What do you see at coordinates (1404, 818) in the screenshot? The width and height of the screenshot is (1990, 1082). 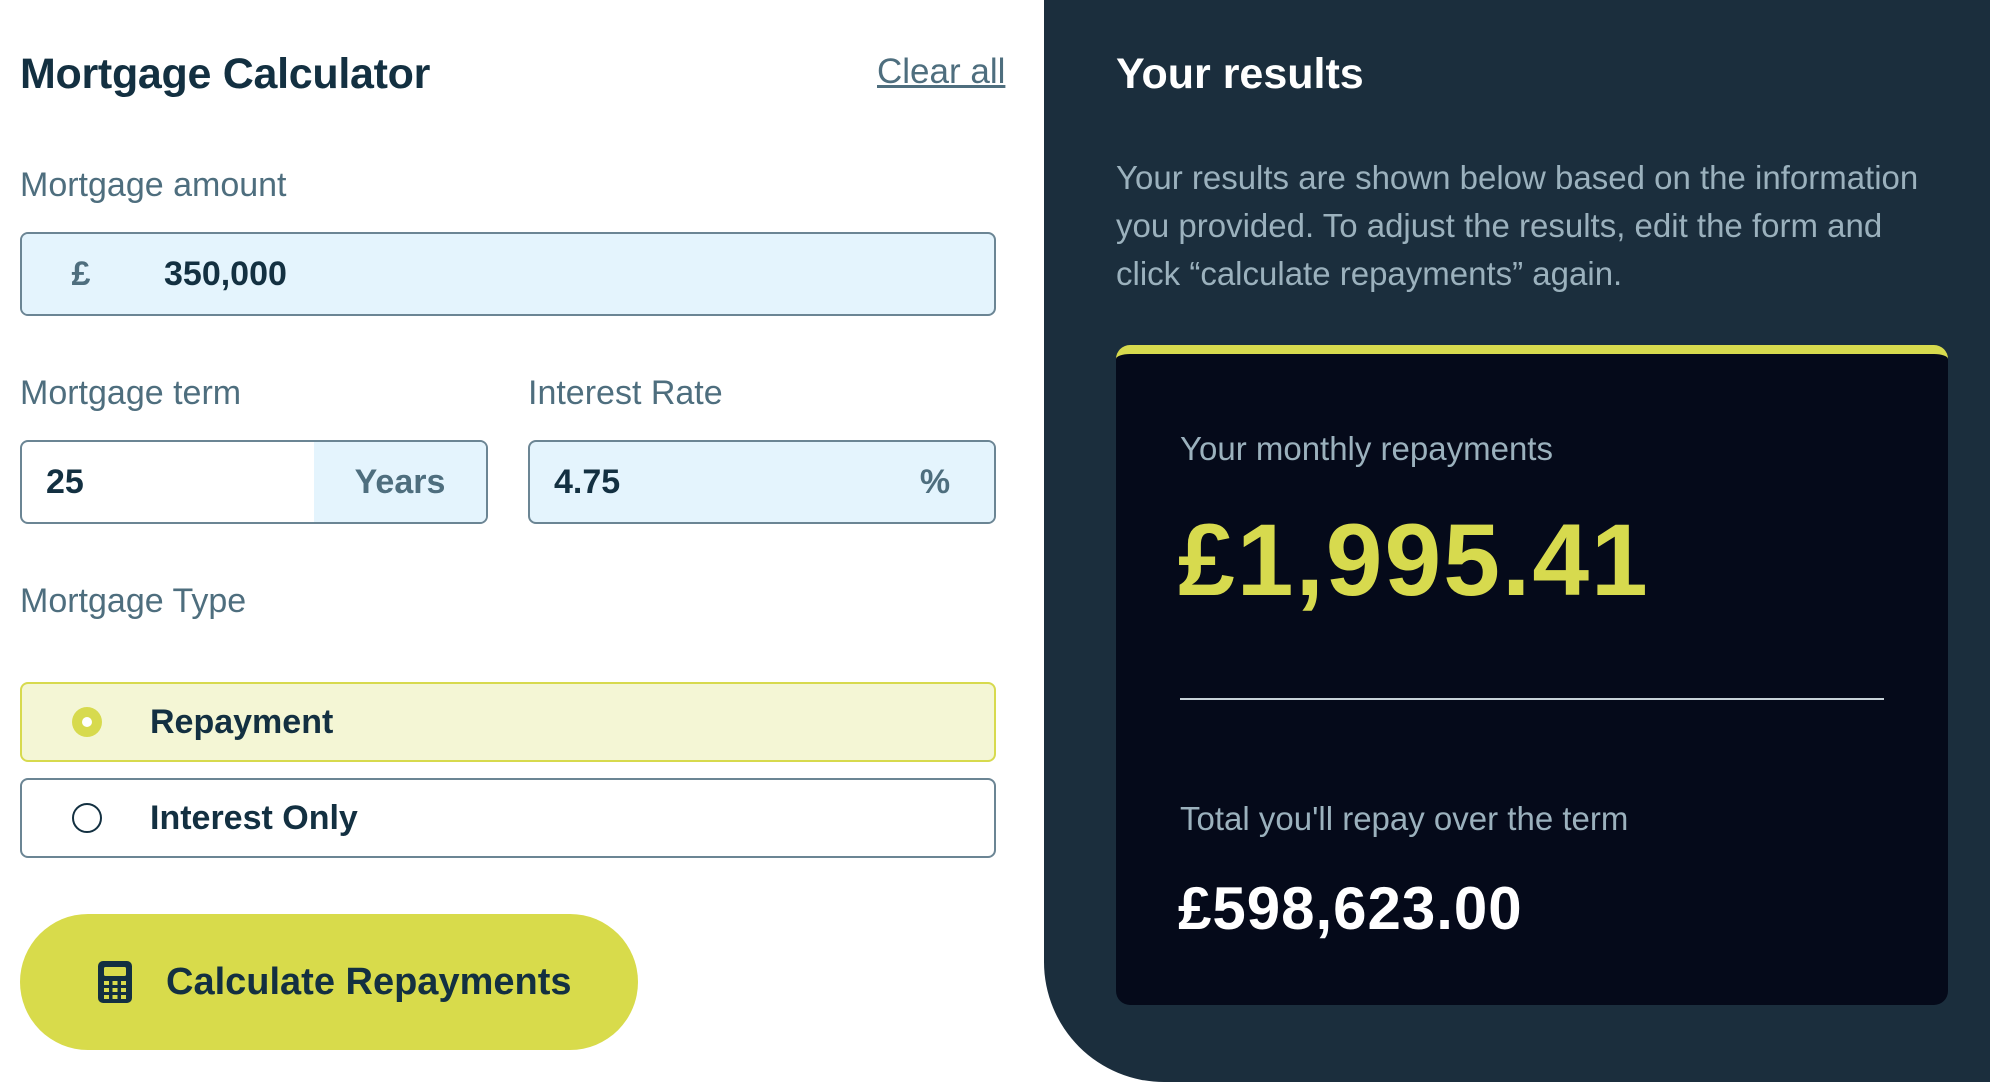 I see `total-repay-label: Total you'll repay over the term` at bounding box center [1404, 818].